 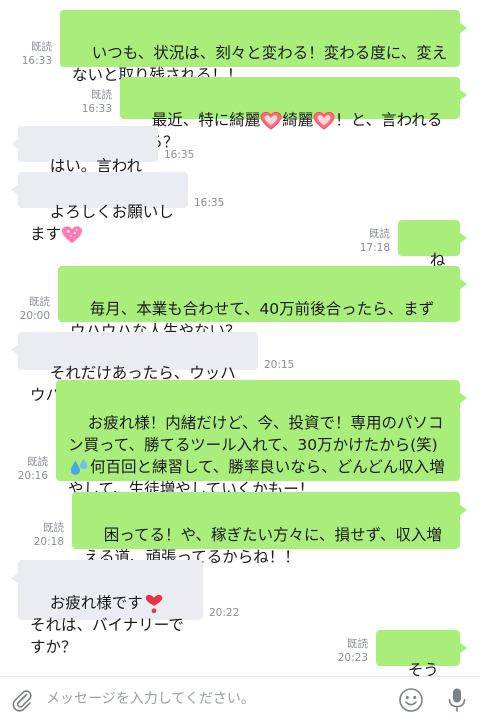 What do you see at coordinates (224, 613) in the screenshot?
I see `timestamp: 20:22` at bounding box center [224, 613].